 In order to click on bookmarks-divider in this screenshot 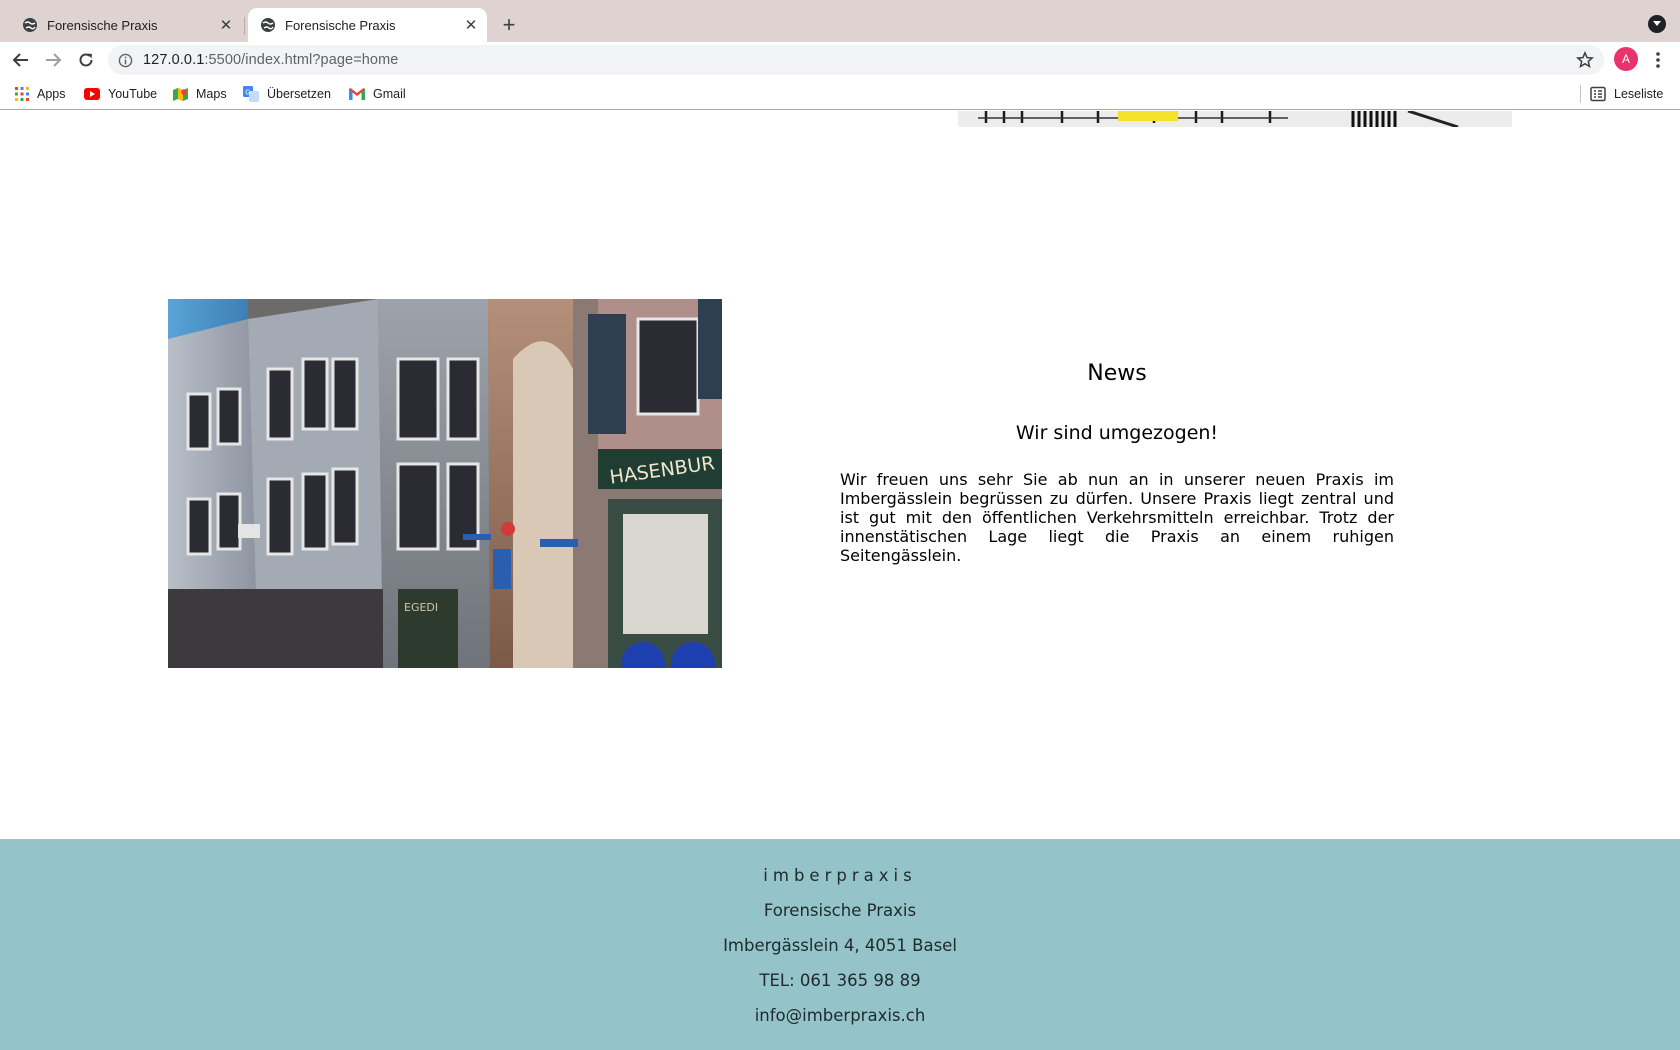, I will do `click(1580, 94)`.